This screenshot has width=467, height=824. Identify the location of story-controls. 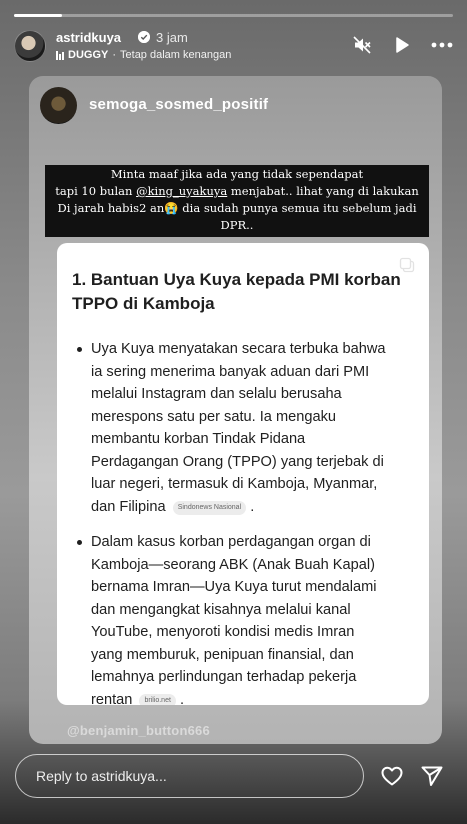
(402, 45).